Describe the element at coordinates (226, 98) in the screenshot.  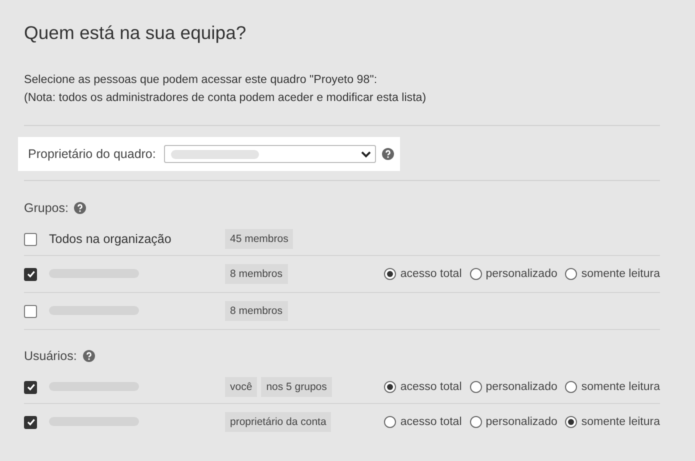
I see `description-text: (Nota: todos os administradores de conta podem aceder e modificar esta lista)` at that location.